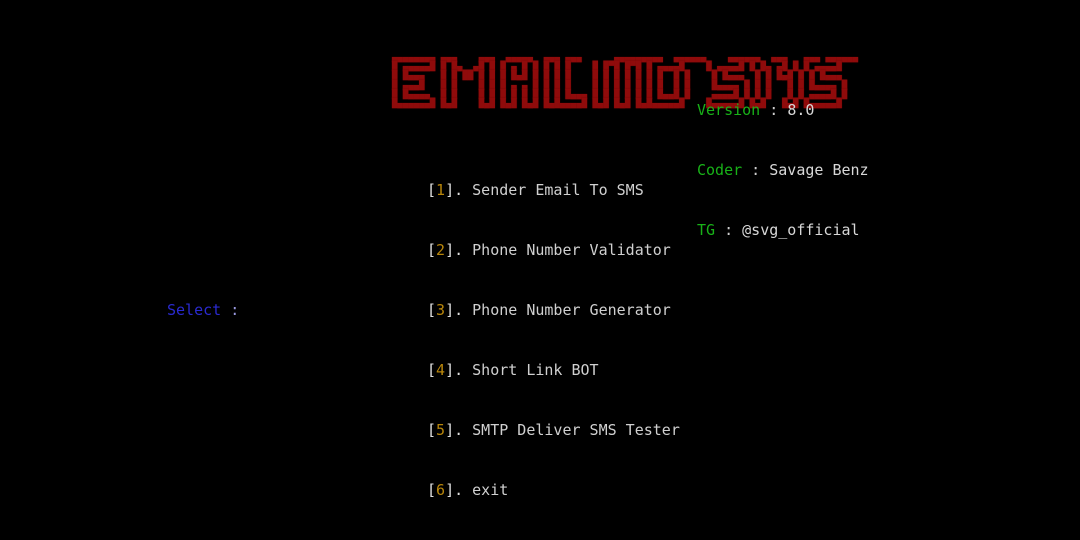 The width and height of the screenshot is (1080, 540). What do you see at coordinates (432, 430) in the screenshot?
I see `menu-bracket-open-5: [` at bounding box center [432, 430].